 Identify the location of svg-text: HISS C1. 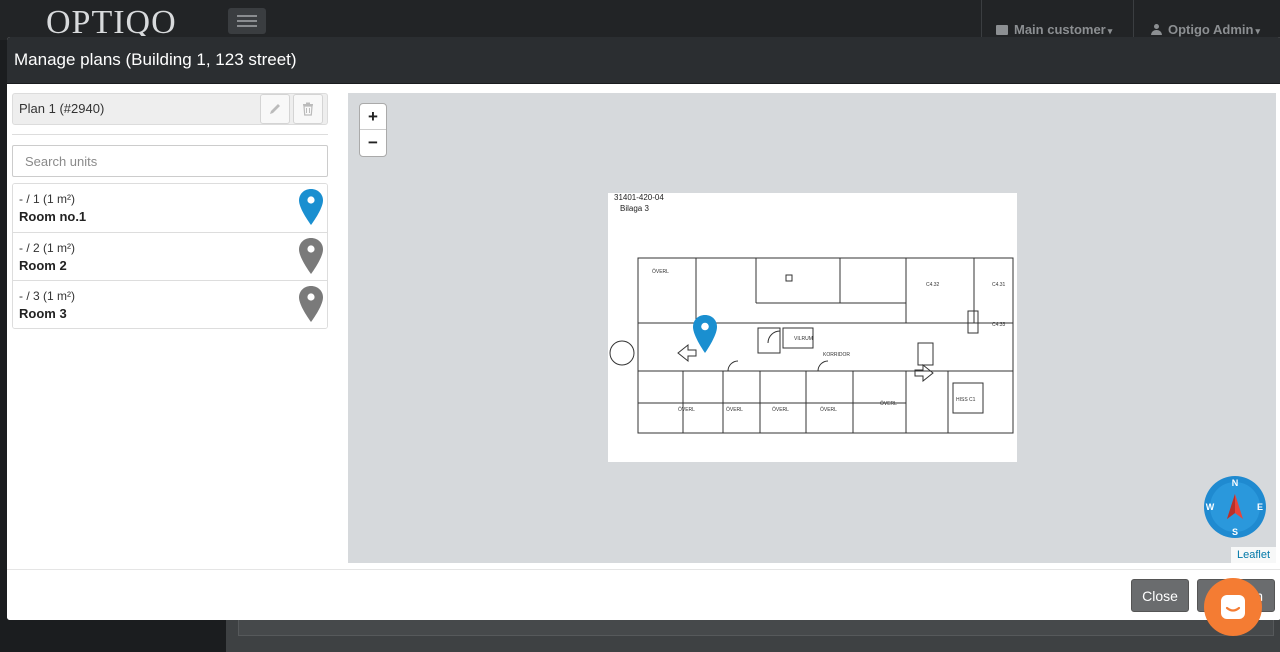
(966, 400).